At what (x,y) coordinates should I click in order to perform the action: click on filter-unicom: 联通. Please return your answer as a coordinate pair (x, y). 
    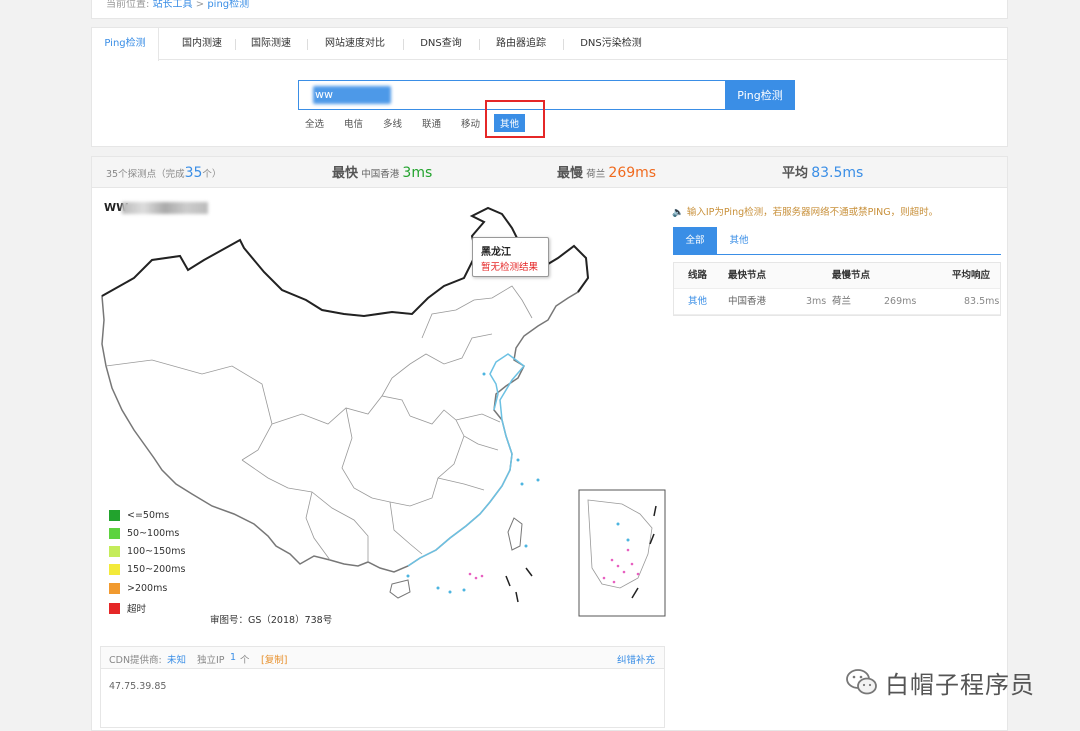
    Looking at the image, I should click on (431, 123).